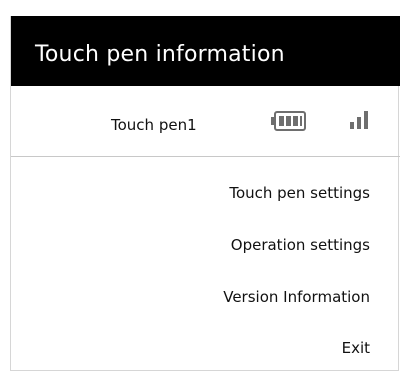 The image size is (405, 371). Describe the element at coordinates (205, 156) in the screenshot. I see `divider` at that location.